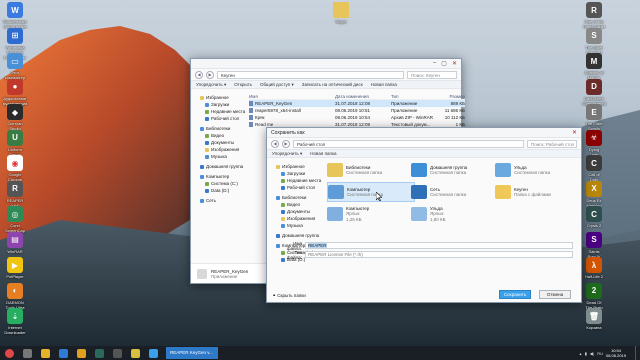 The image size is (640, 360). Describe the element at coordinates (594, 319) in the screenshot. I see `desktop-icon-right-12: 🗑 Корзина` at that location.